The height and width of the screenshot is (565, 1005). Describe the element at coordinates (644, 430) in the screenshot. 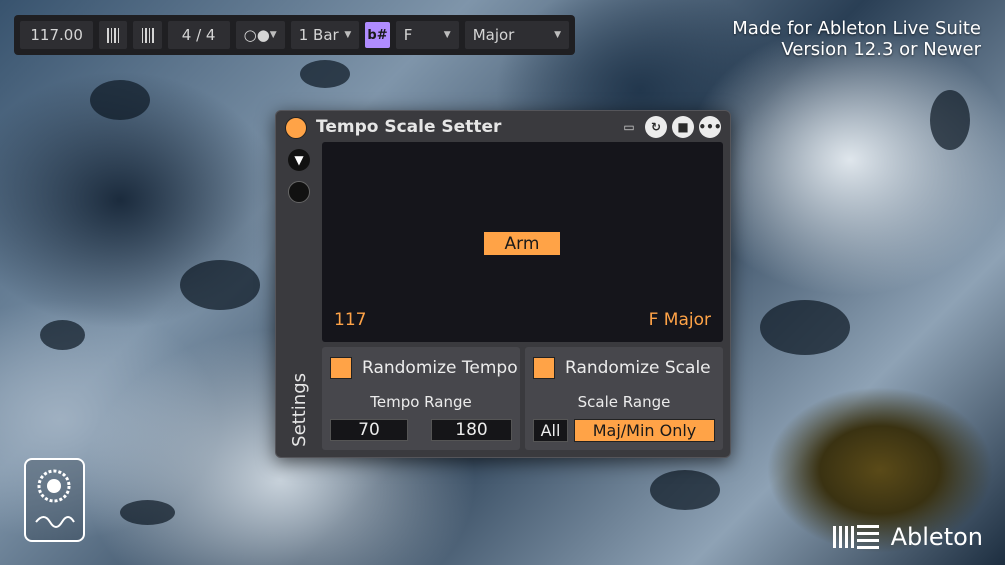

I see `scale-range-majmin-button: Maj/Min Only` at that location.